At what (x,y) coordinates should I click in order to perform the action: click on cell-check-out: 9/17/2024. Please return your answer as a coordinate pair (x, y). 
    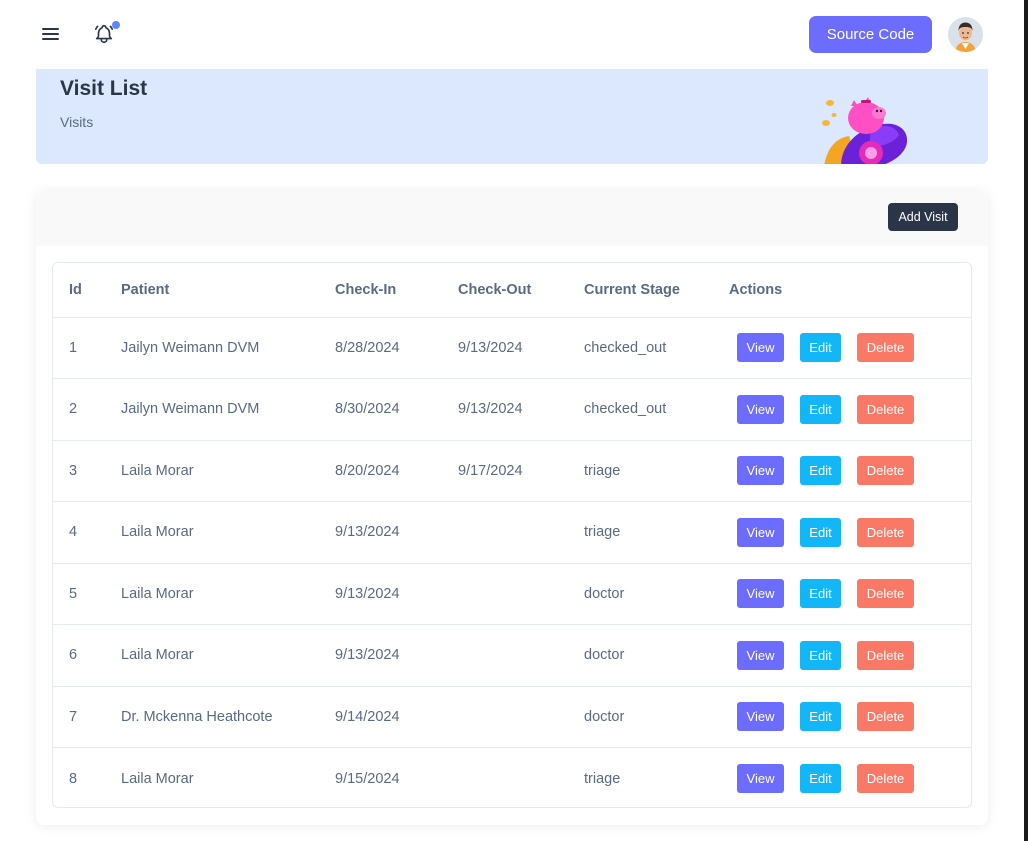
    Looking at the image, I should click on (505, 471).